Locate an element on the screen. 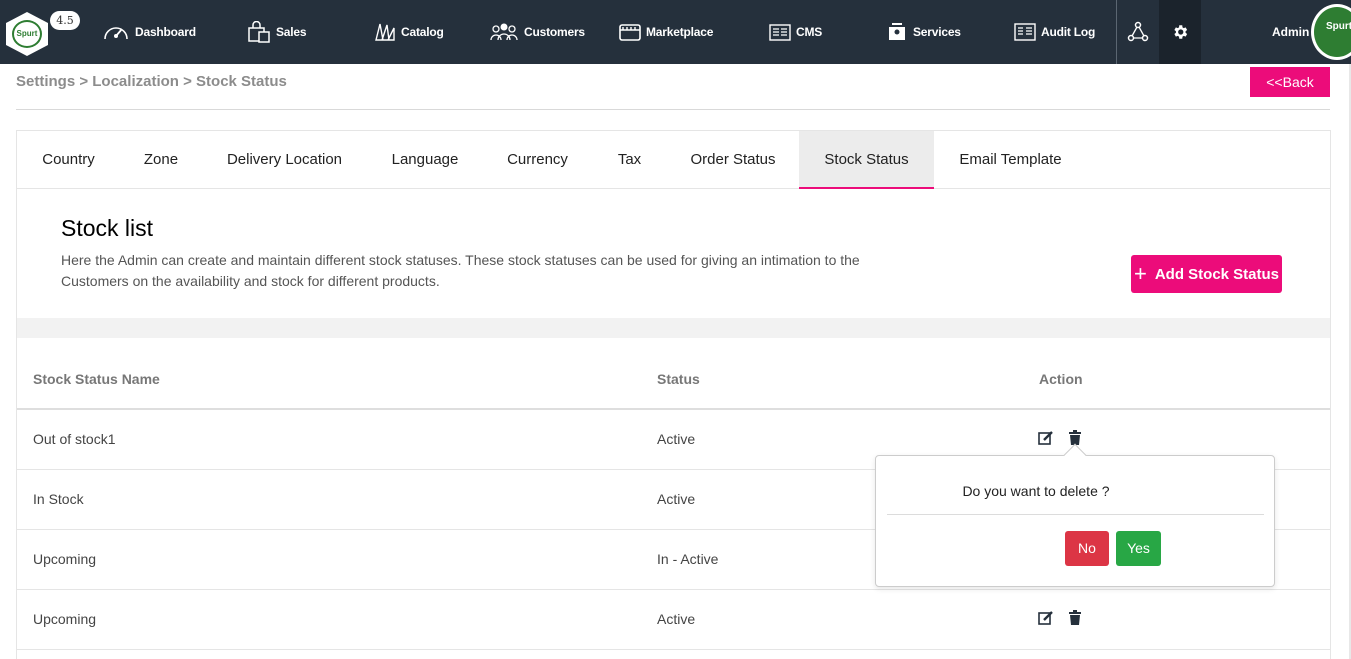  nav-label: Customers is located at coordinates (554, 32).